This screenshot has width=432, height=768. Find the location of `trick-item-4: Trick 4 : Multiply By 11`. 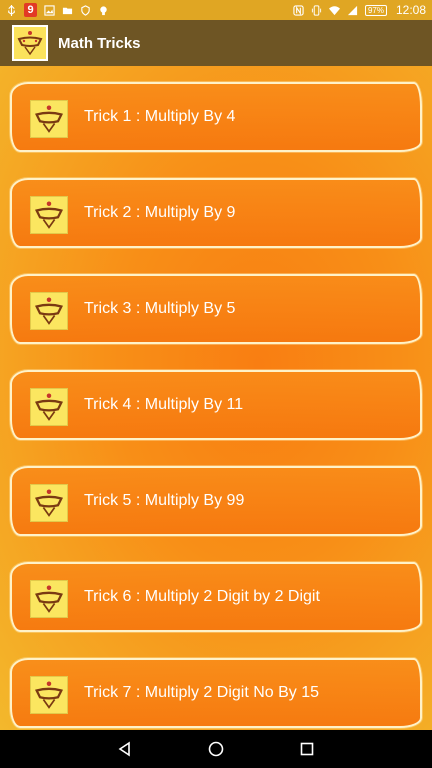

trick-item-4: Trick 4 : Multiply By 11 is located at coordinates (216, 405).